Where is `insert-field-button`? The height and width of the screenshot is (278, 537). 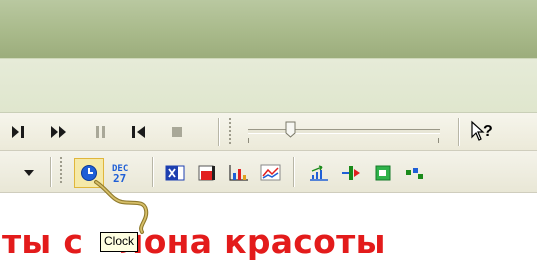 insert-field-button is located at coordinates (383, 173).